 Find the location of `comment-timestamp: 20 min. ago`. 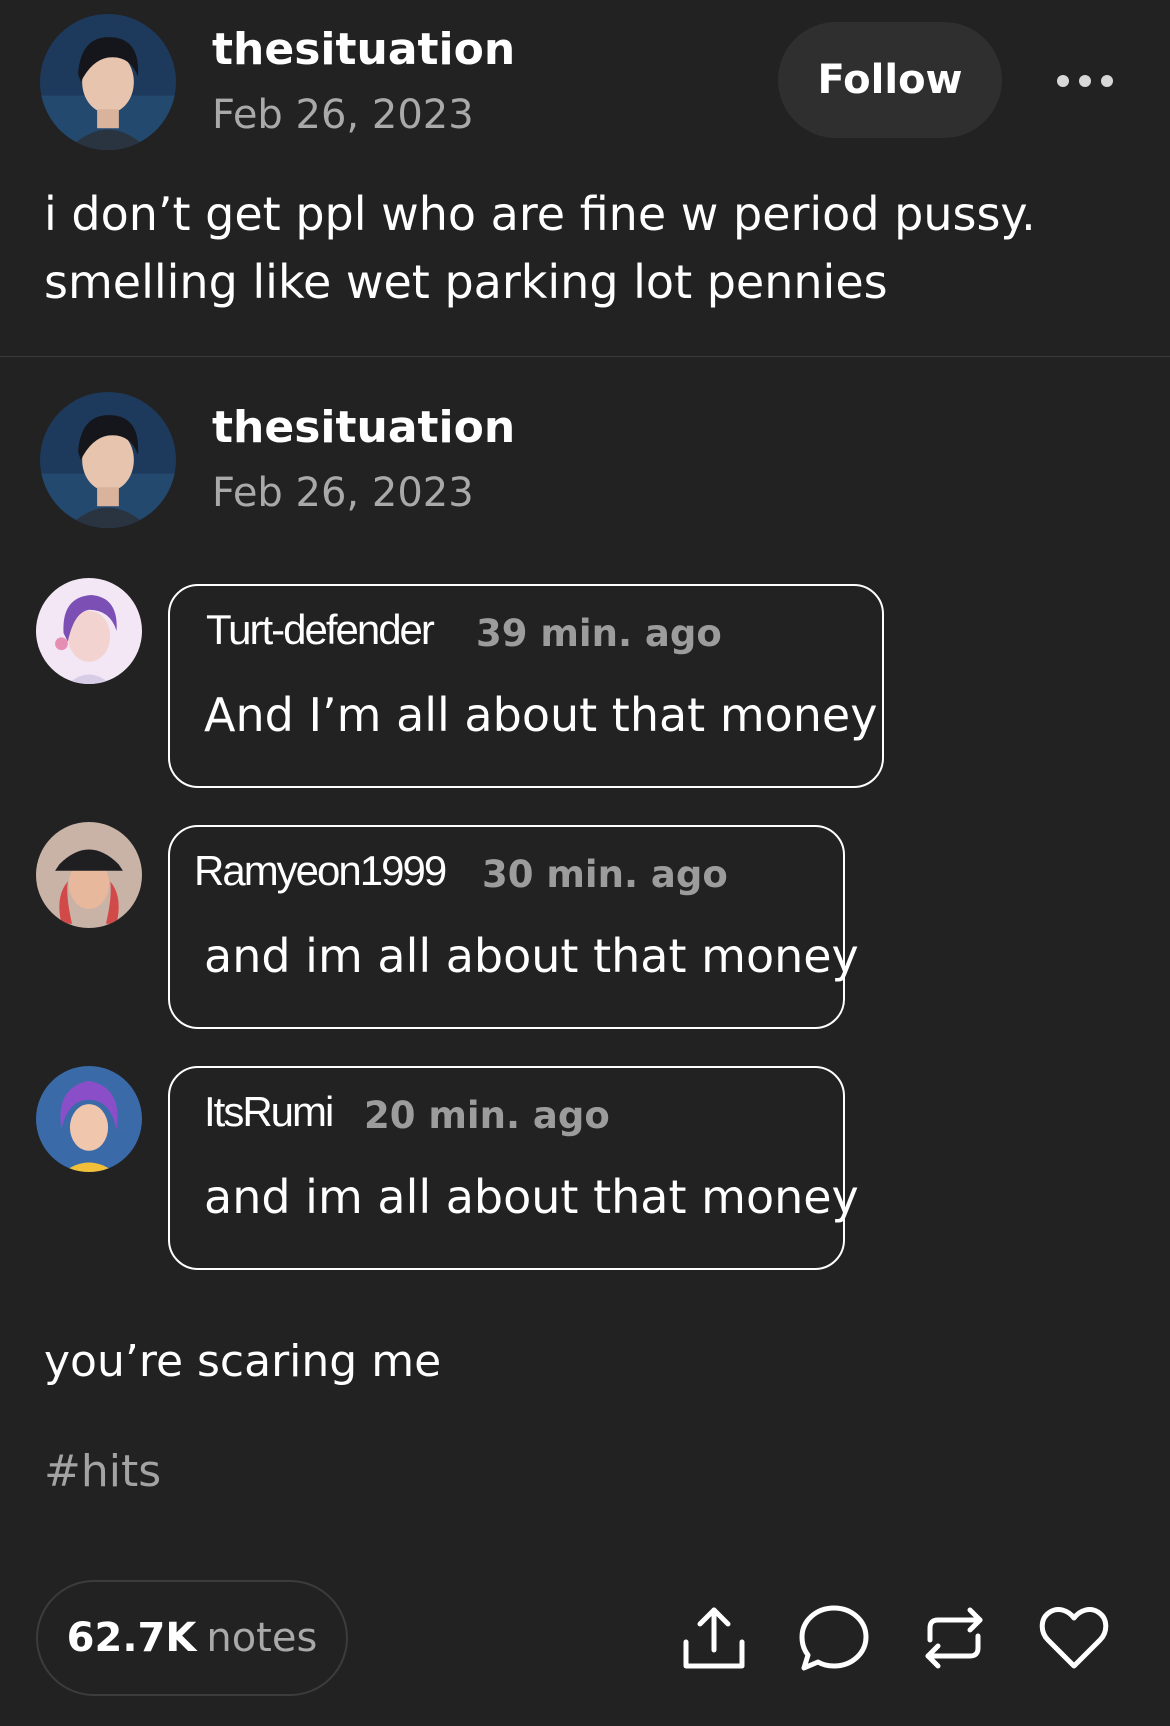

comment-timestamp: 20 min. ago is located at coordinates (487, 1115).